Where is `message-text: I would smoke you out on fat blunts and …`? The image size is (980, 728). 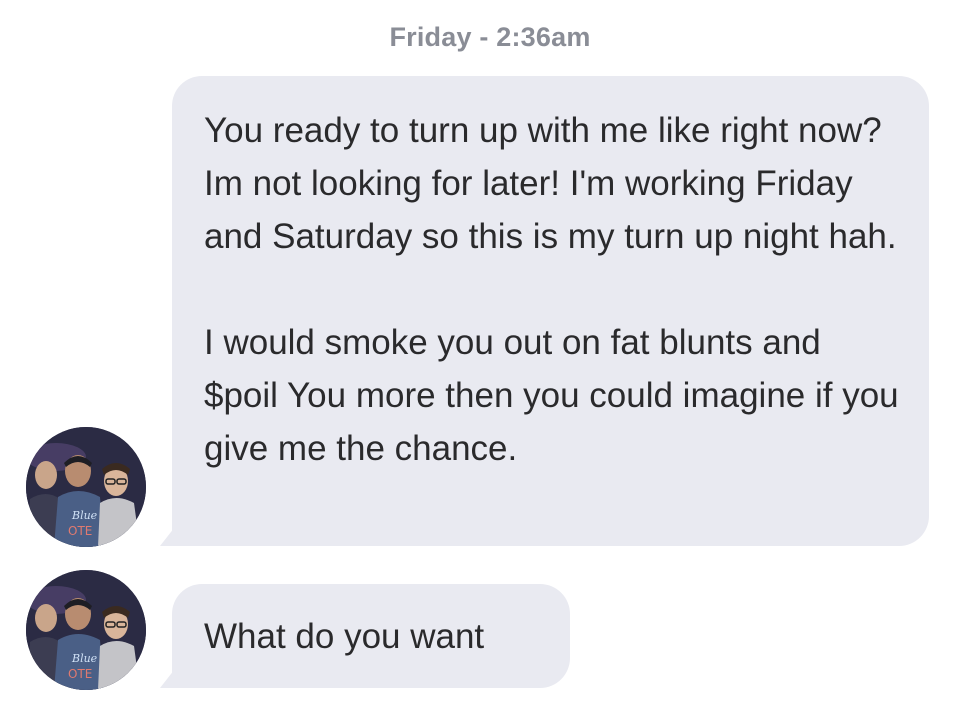
message-text: I would smoke you out on fat blunts and … is located at coordinates (551, 395).